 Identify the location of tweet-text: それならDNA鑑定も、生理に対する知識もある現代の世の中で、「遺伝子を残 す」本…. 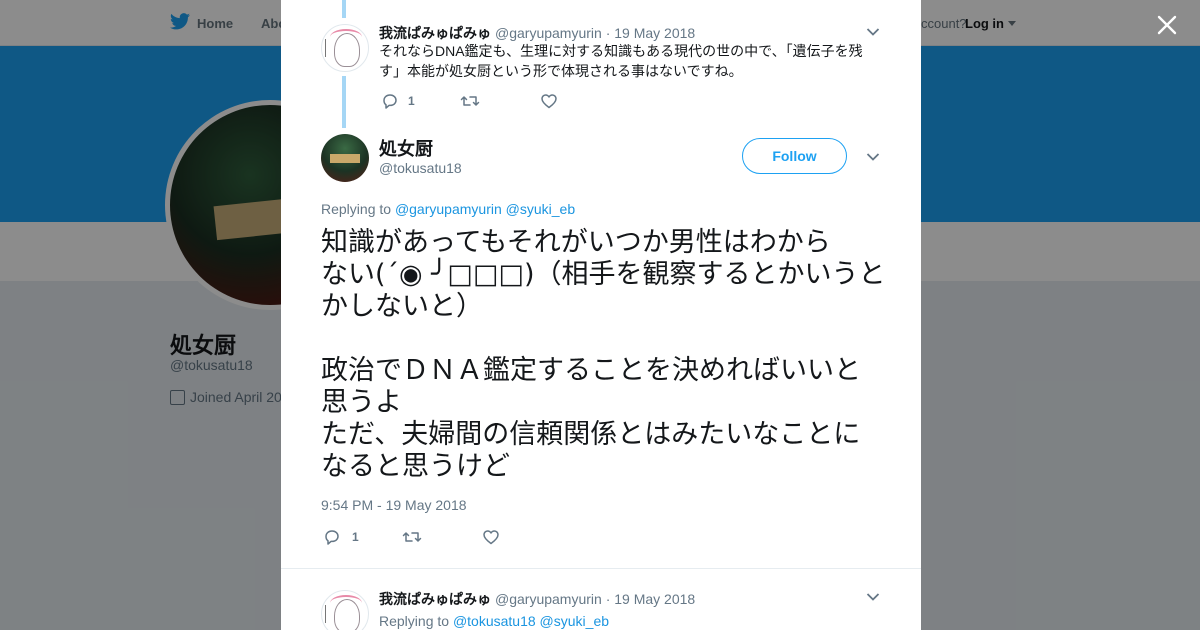
(621, 61).